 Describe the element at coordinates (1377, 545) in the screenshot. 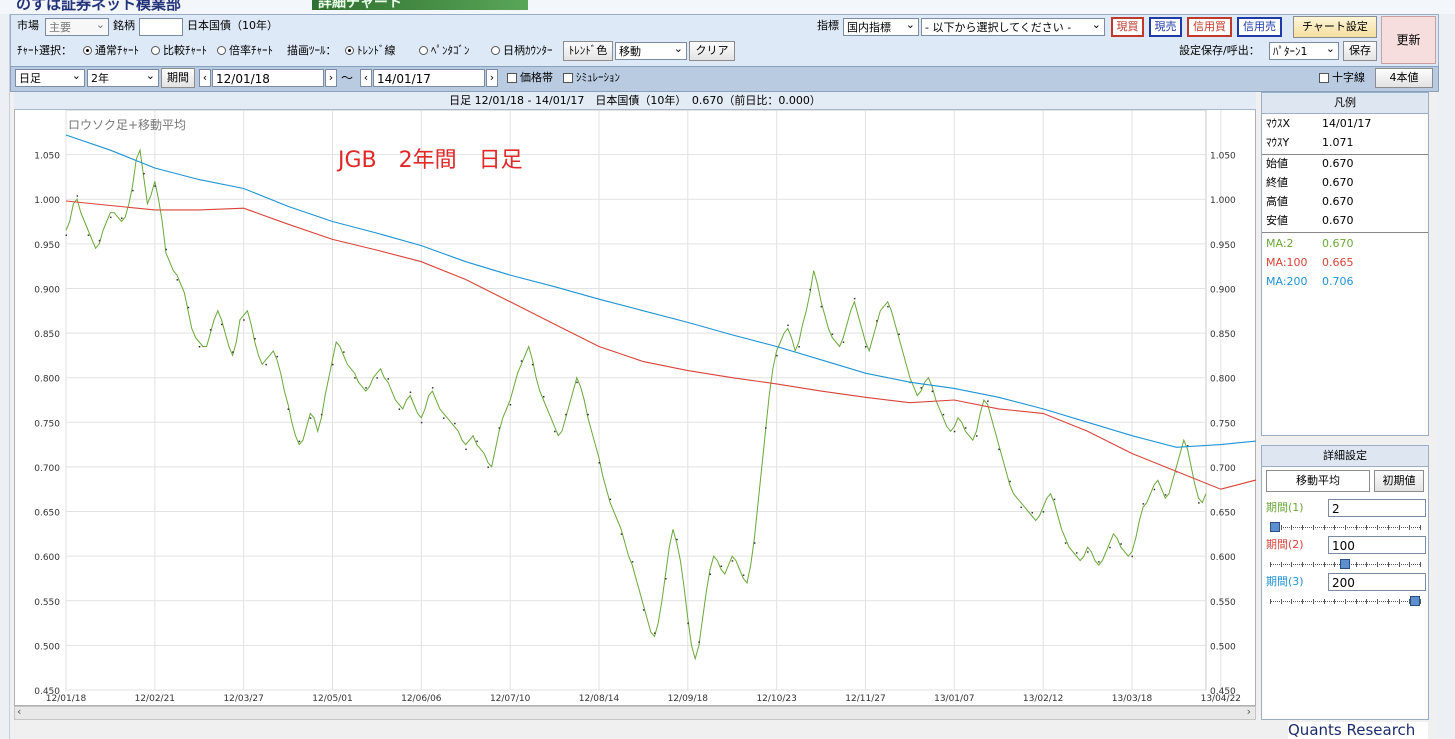

I see `period2-input: 100` at that location.